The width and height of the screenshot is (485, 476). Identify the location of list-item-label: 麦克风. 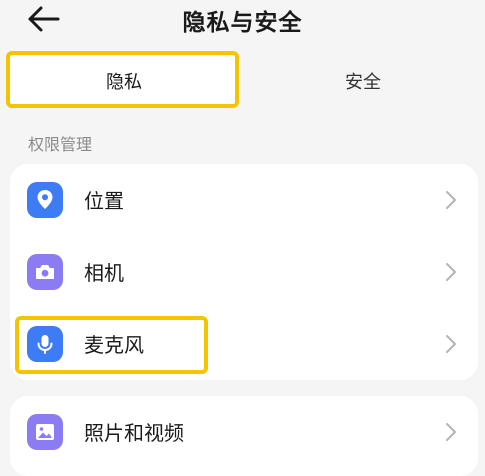
(114, 345).